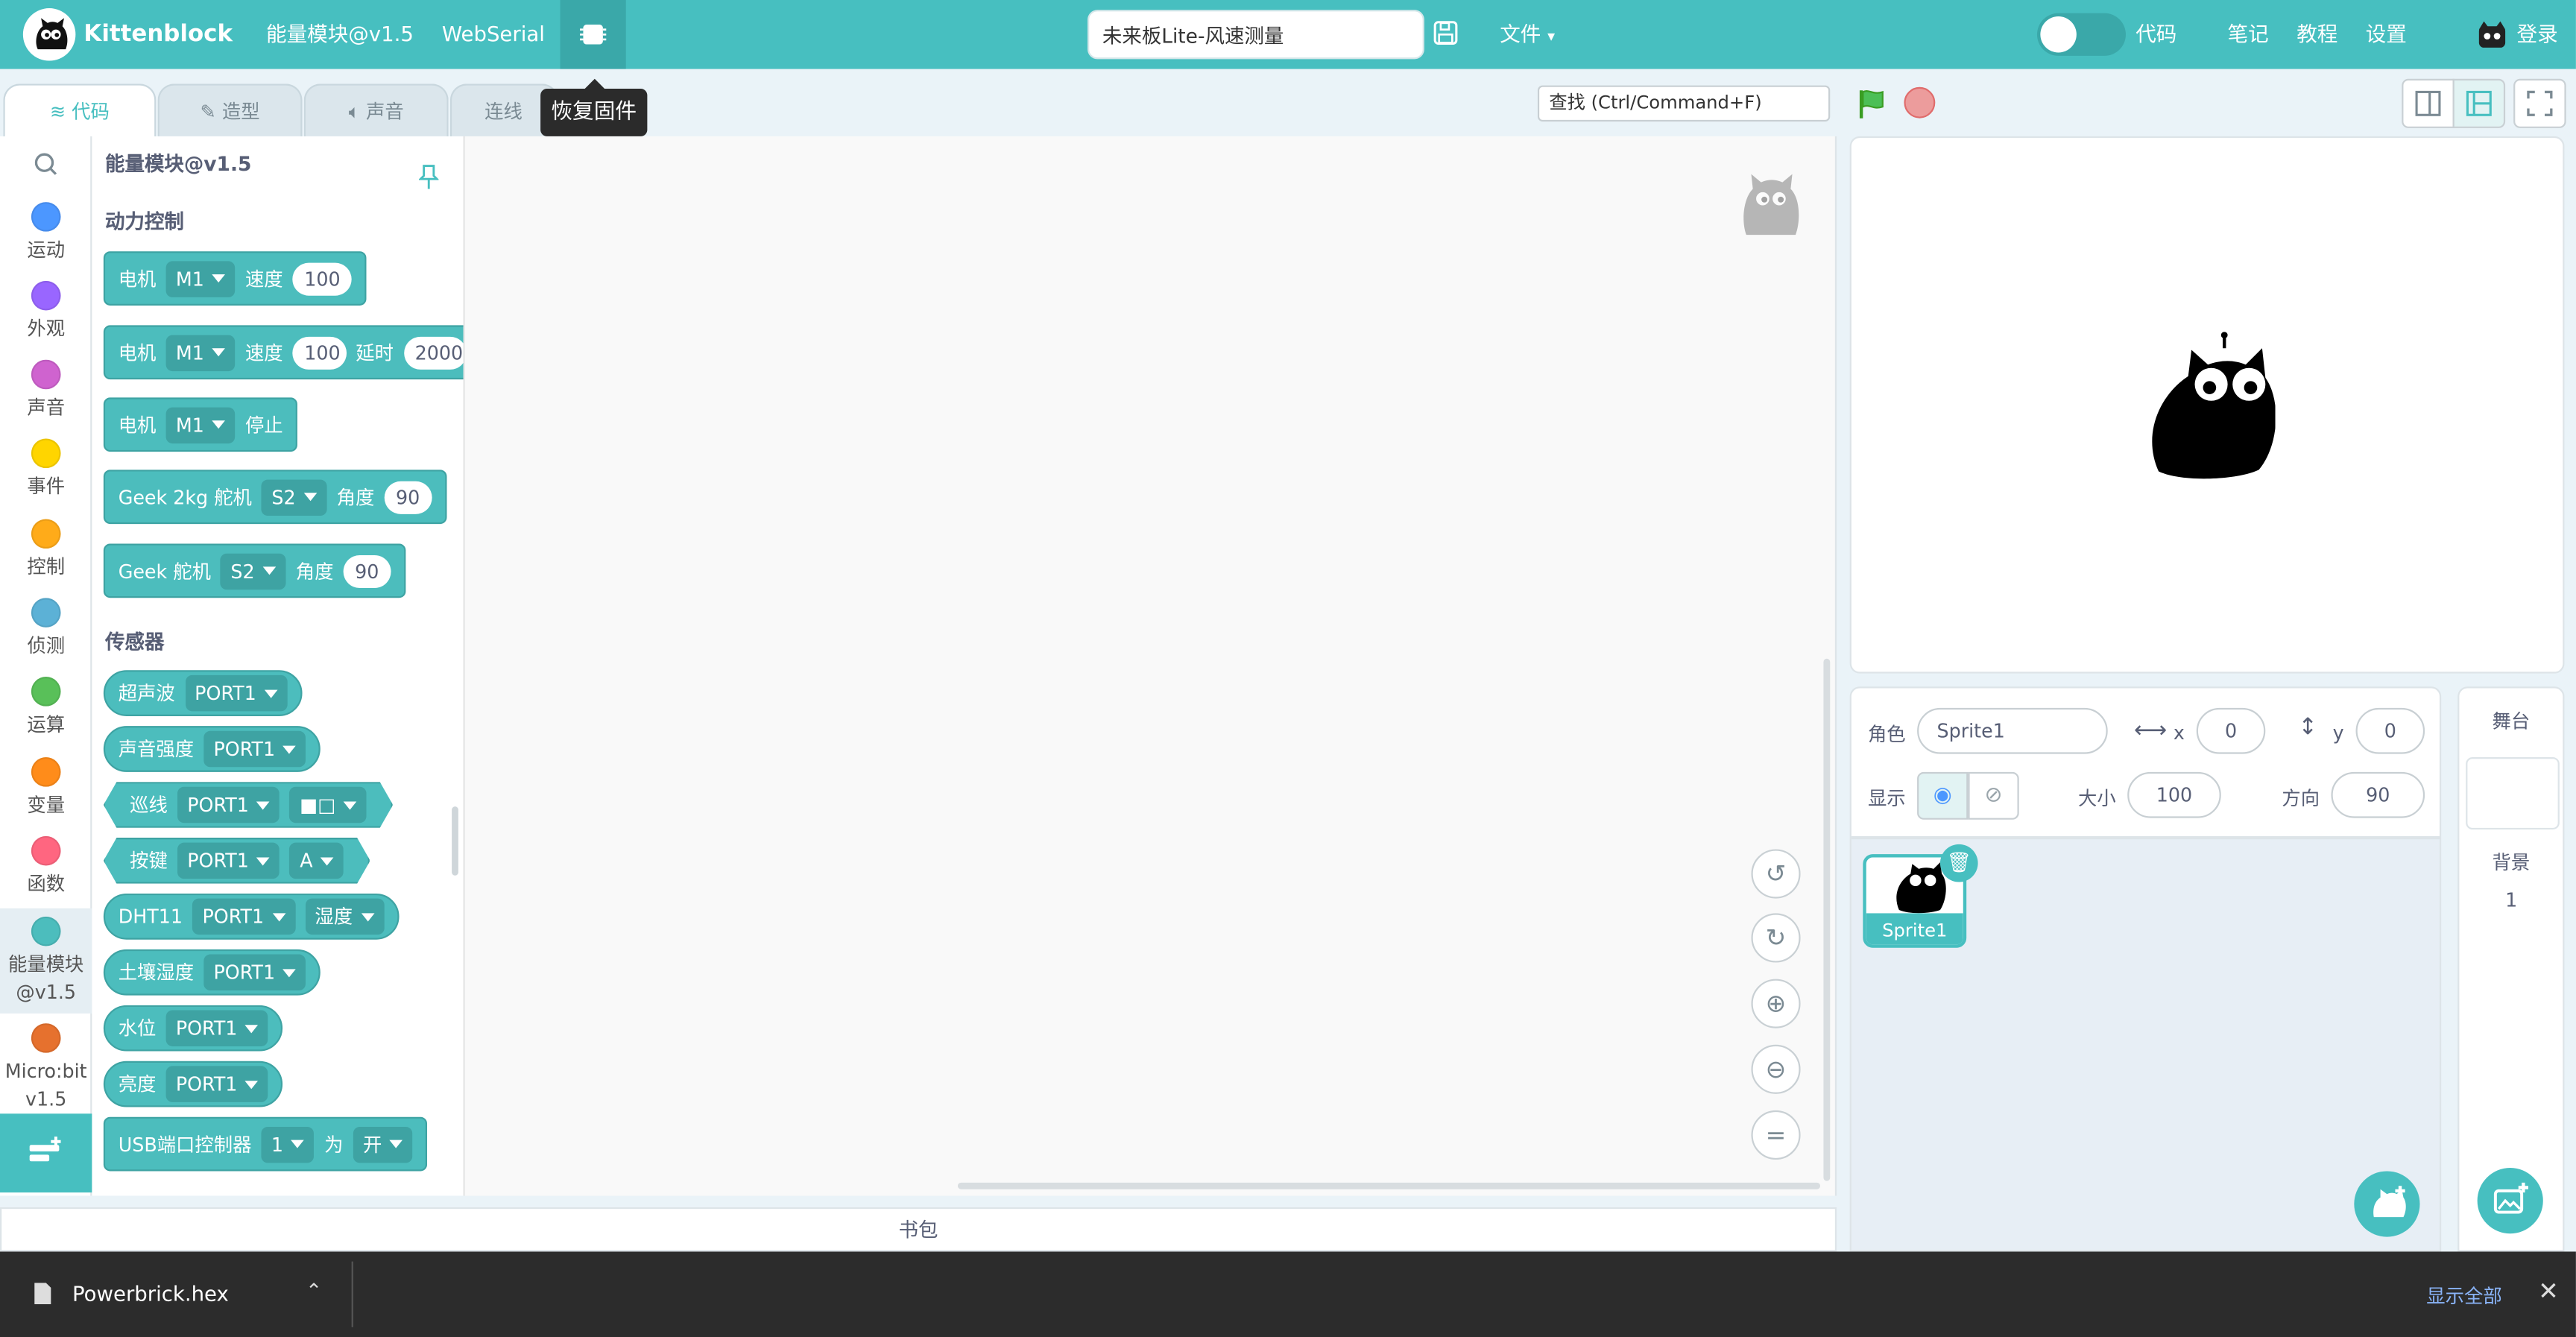 The image size is (2576, 1337). I want to click on category-microbit: Micro:bit v1.5, so click(46, 1068).